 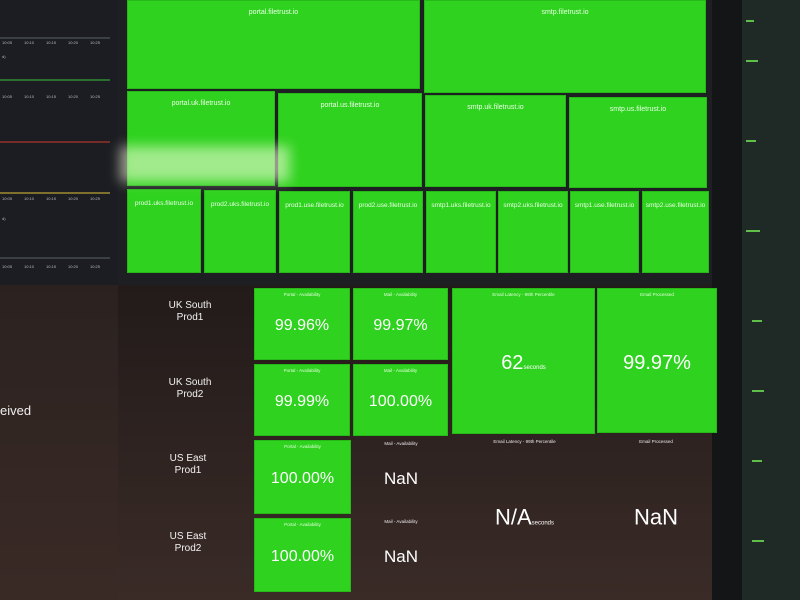 What do you see at coordinates (190, 311) in the screenshot?
I see `row-label-uk-south-prod1: UK South Prod1` at bounding box center [190, 311].